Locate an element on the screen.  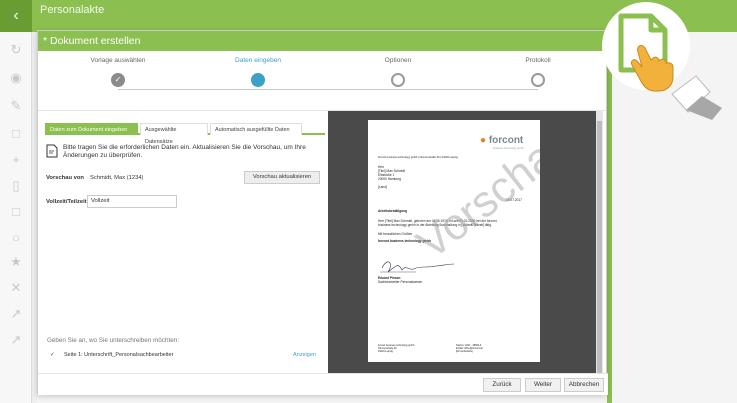
left-toolbar: ↻ ◉ ✎ □ + ▯ □ ○ ★ ✕ ↗ ↗ is located at coordinates (16, 217).